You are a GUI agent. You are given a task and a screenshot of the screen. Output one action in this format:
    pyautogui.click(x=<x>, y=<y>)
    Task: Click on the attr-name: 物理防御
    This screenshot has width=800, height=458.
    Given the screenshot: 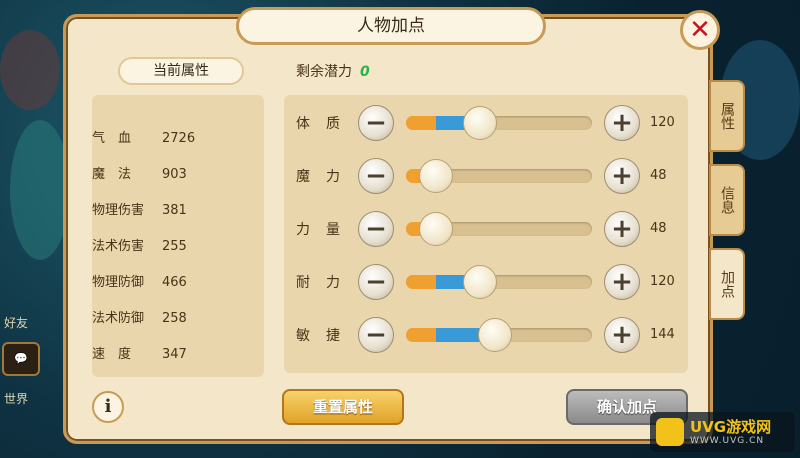 What is the action you would take?
    pyautogui.click(x=118, y=282)
    